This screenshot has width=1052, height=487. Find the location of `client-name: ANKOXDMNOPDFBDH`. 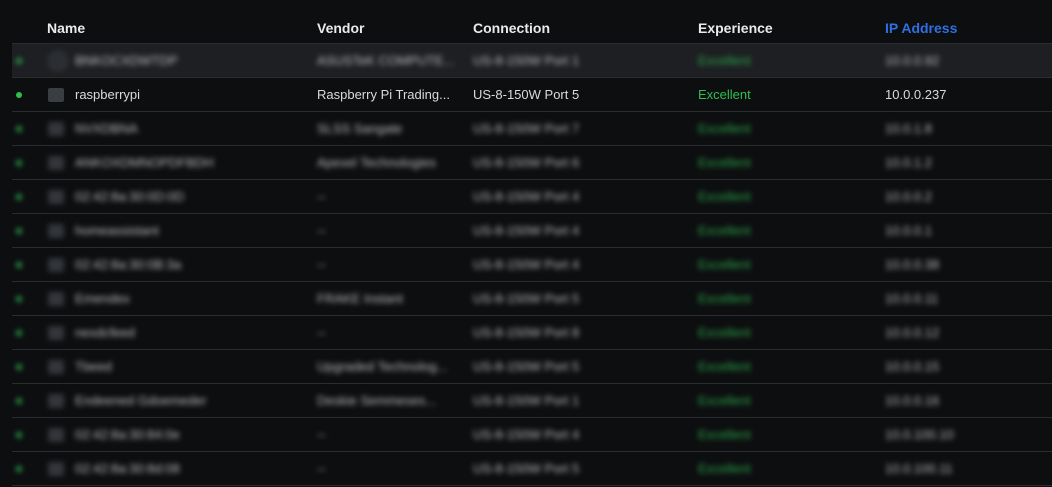

client-name: ANKOXDMNOPDFBDH is located at coordinates (195, 162).